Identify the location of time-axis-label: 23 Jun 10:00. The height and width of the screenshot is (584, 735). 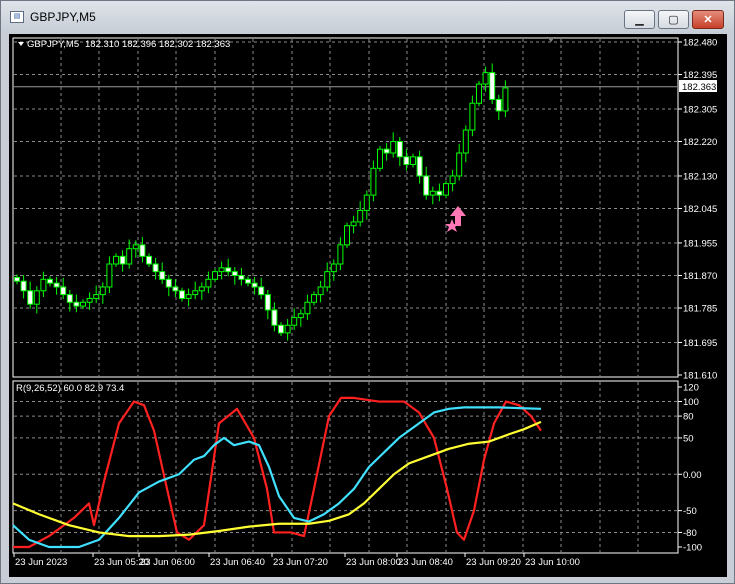
(552, 562).